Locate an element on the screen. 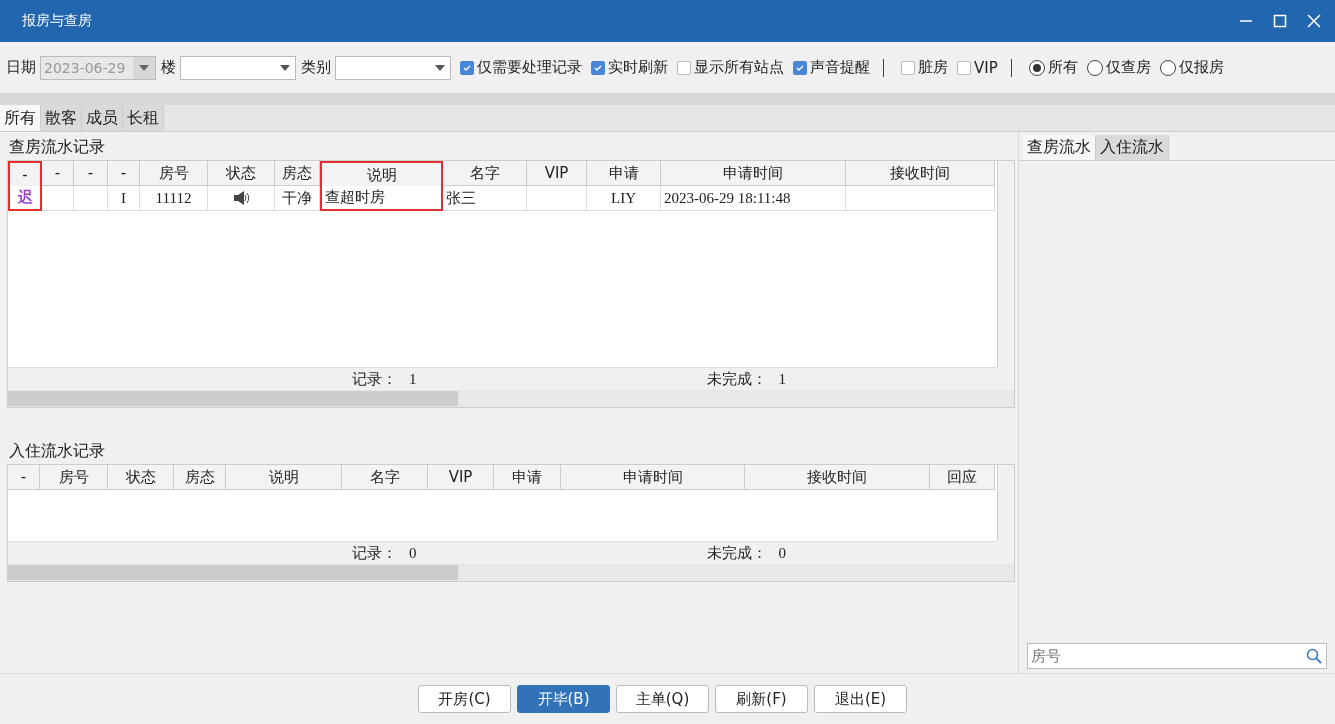  table-cell: LIY is located at coordinates (624, 198).